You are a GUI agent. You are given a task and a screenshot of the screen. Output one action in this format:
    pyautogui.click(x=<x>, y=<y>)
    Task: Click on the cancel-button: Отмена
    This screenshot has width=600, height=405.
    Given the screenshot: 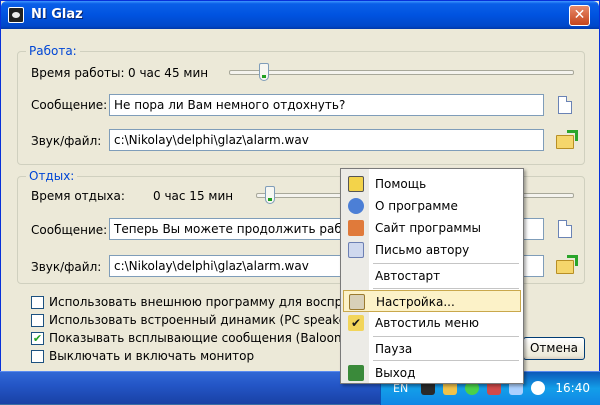 What is the action you would take?
    pyautogui.click(x=554, y=348)
    